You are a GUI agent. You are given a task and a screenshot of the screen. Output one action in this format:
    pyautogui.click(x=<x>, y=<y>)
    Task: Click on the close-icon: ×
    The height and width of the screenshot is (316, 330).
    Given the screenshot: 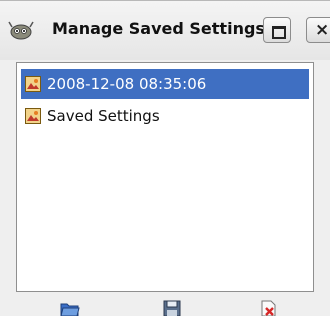 What is the action you would take?
    pyautogui.click(x=322, y=30)
    